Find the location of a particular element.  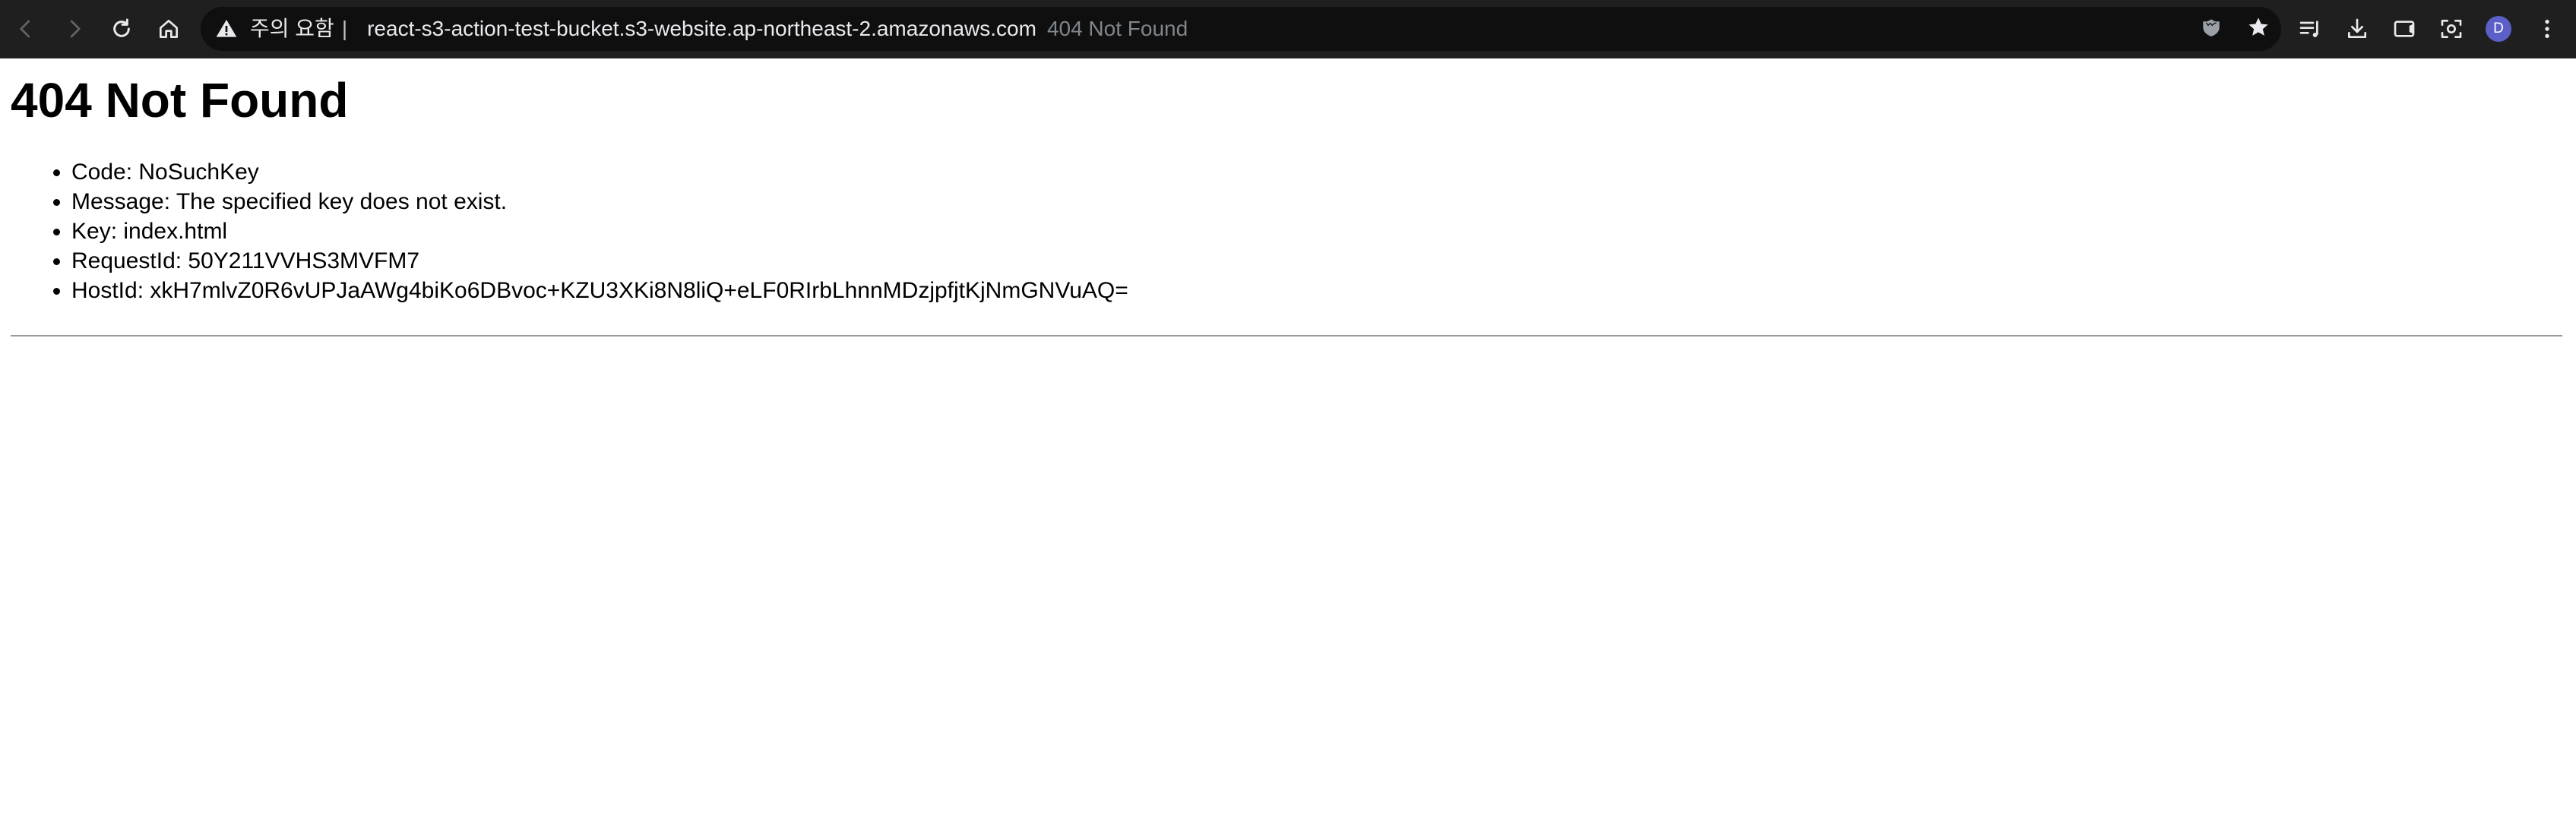

bookmark-button is located at coordinates (2258, 29).